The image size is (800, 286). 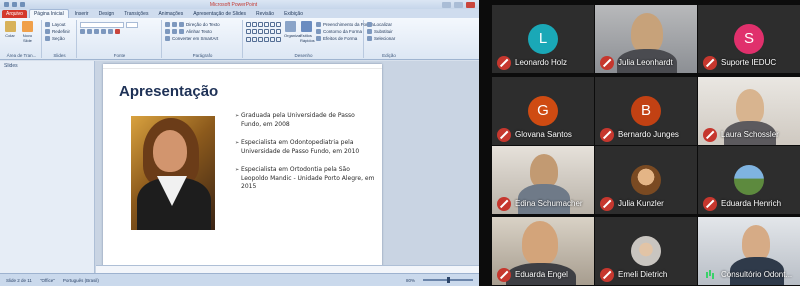 What do you see at coordinates (265, 14) in the screenshot?
I see `tab-review: Revisão` at bounding box center [265, 14].